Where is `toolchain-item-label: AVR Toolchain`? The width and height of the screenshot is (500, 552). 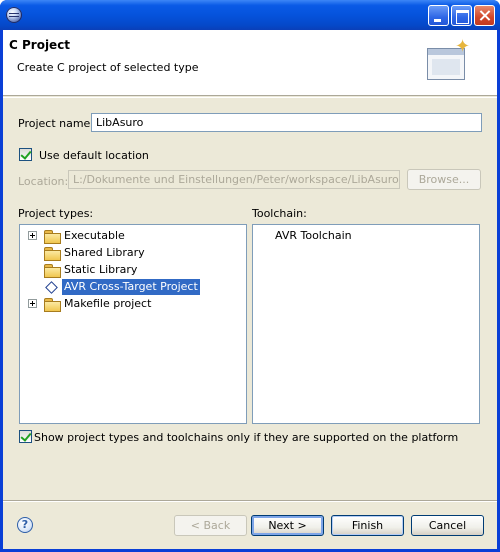
toolchain-item-label: AVR Toolchain is located at coordinates (313, 235).